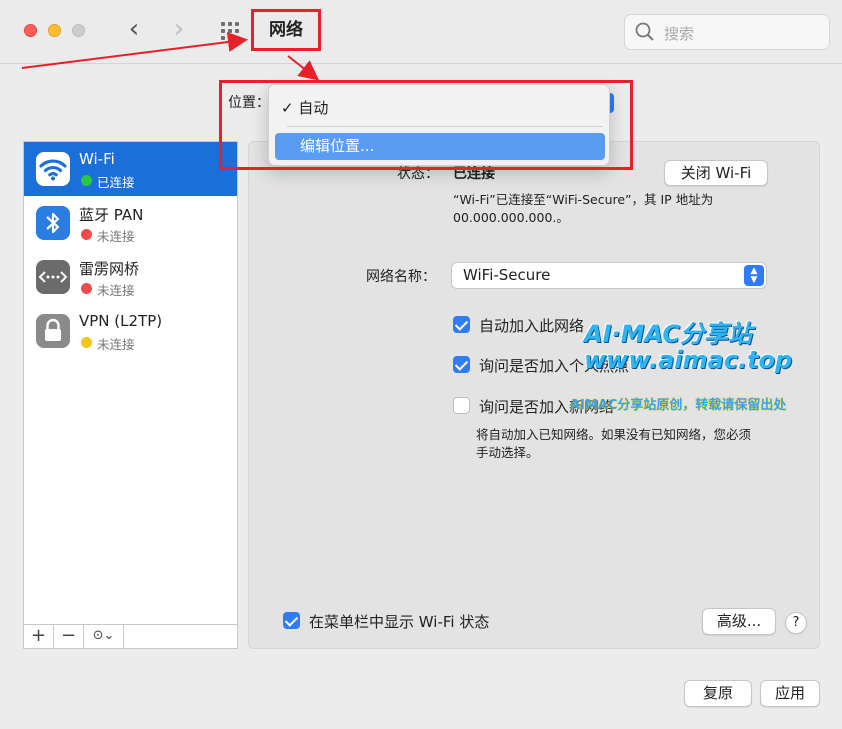  Describe the element at coordinates (130, 636) in the screenshot. I see `service-list-toolbar: + − ⊙⌄` at that location.